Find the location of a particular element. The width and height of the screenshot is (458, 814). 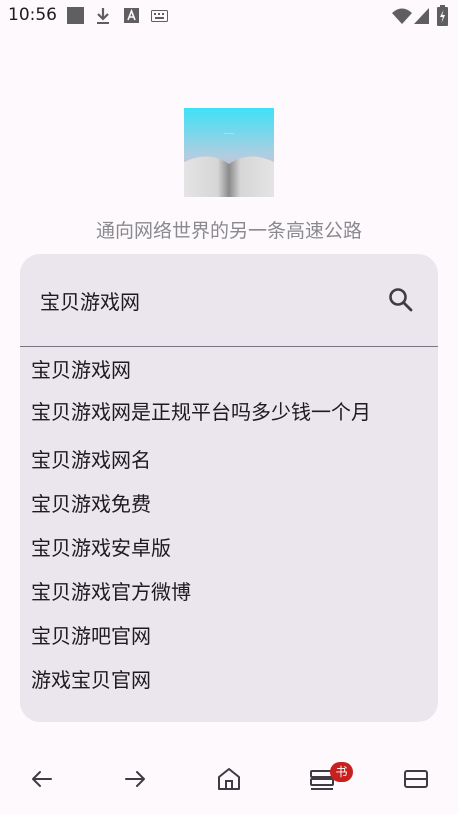

suggestion-item: 宝贝游戏网是正规平台吗多少钱一个月 is located at coordinates (229, 413).